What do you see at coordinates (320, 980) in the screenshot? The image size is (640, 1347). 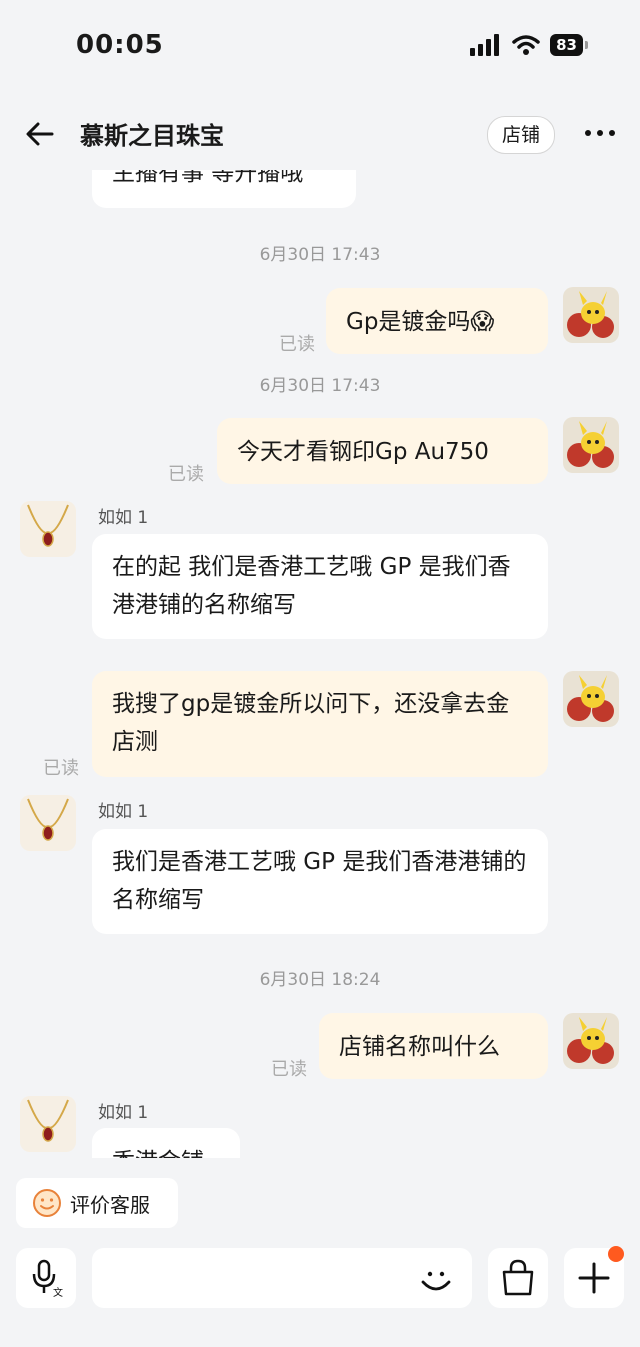 I see `timestamp: 6月30日 18:24` at bounding box center [320, 980].